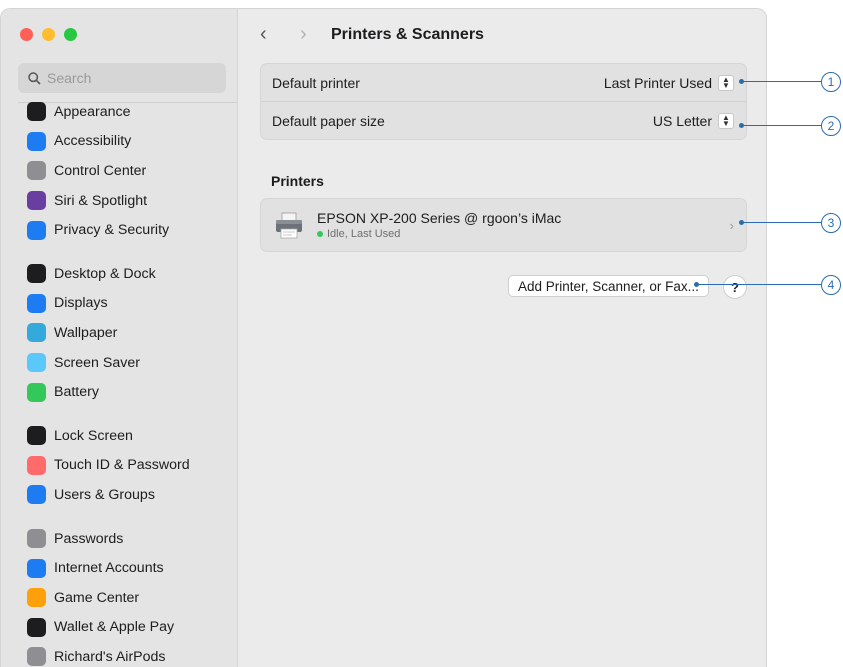 This screenshot has height=667, width=843. Describe the element at coordinates (682, 120) in the screenshot. I see `default-paper-value: US Letter` at that location.